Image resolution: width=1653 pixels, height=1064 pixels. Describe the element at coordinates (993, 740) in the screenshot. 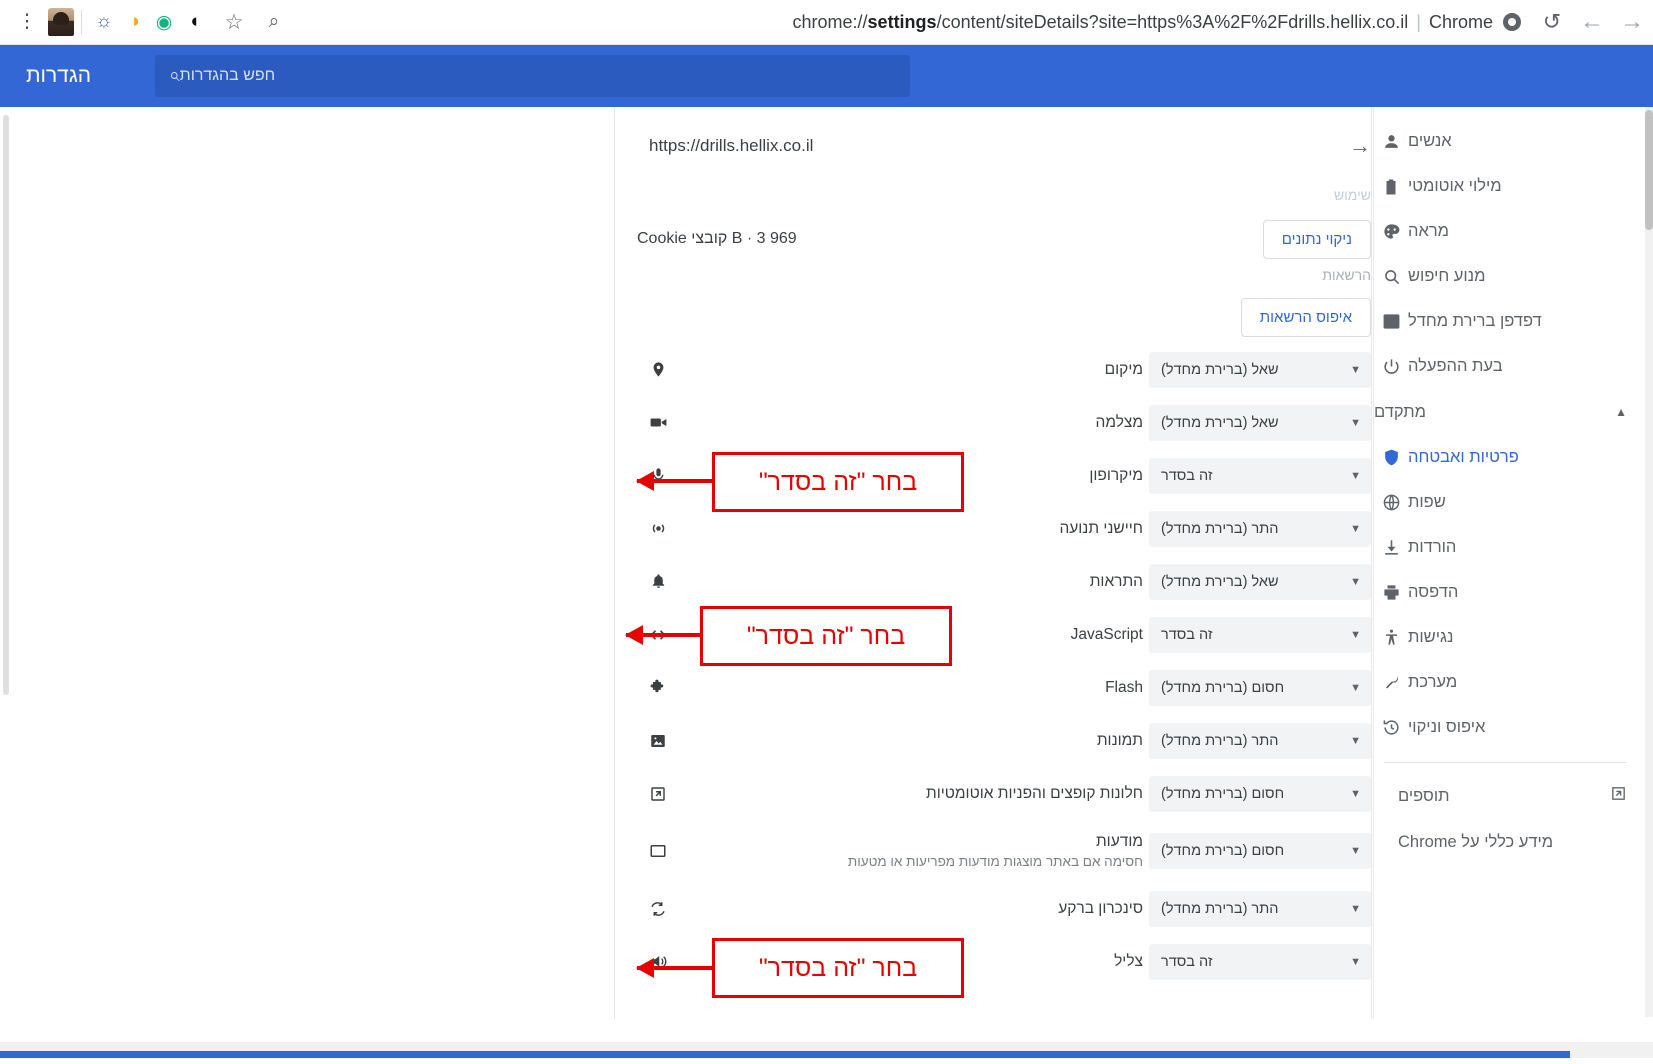

I see `permission-row-images: תמונות ▼ התר (ברירת מחדל)` at that location.